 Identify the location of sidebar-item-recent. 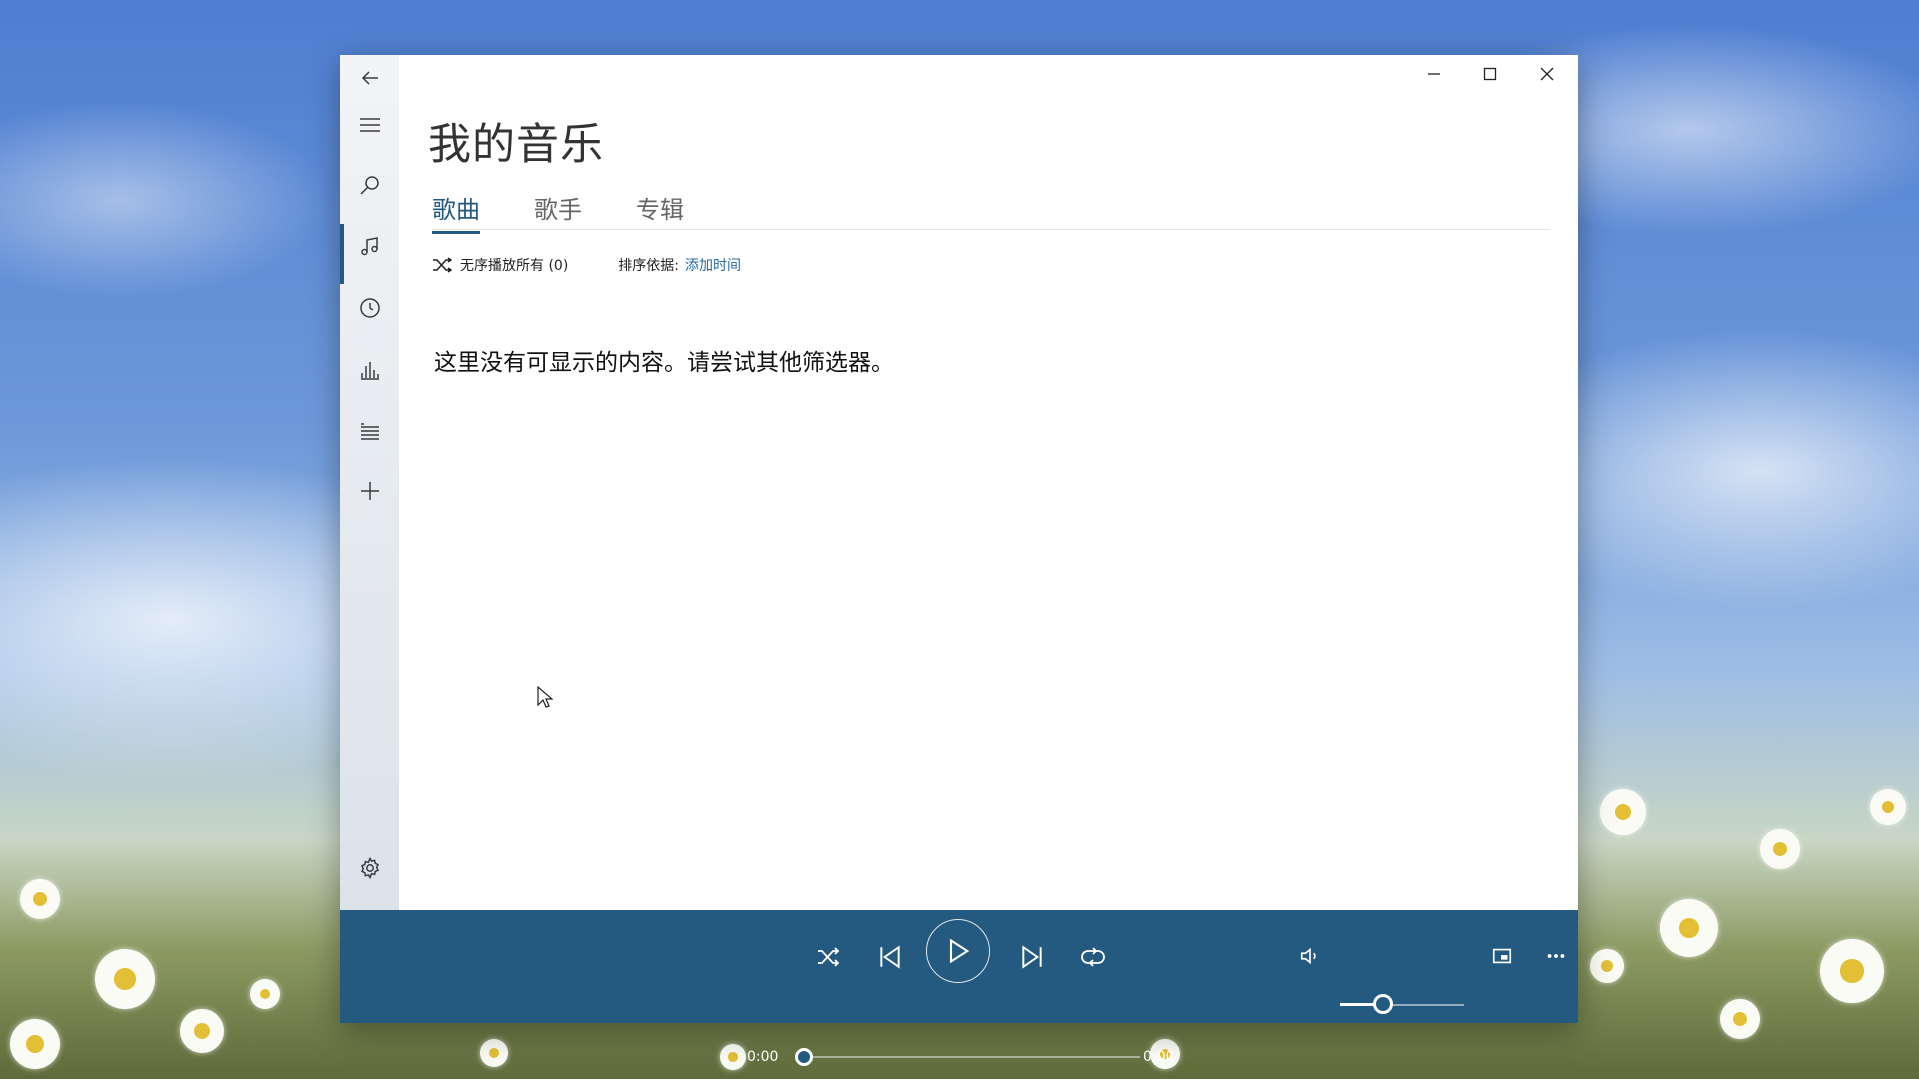
(369, 308).